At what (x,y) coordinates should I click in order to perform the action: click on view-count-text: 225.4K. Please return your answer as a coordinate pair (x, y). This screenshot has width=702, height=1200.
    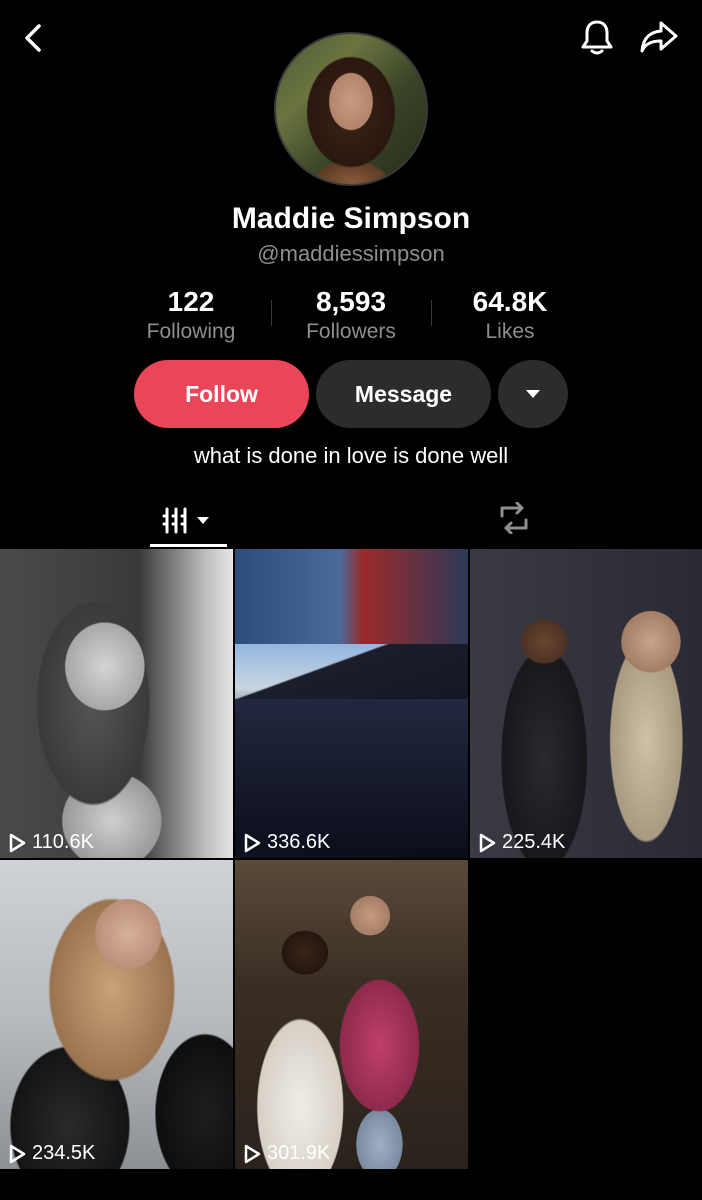
    Looking at the image, I should click on (534, 842).